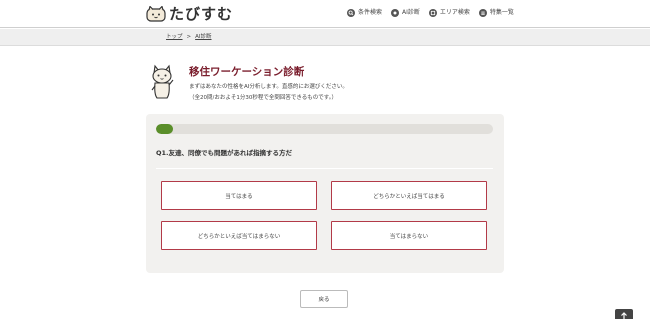 The width and height of the screenshot is (650, 319). Describe the element at coordinates (395, 13) in the screenshot. I see `ai-icon` at that location.